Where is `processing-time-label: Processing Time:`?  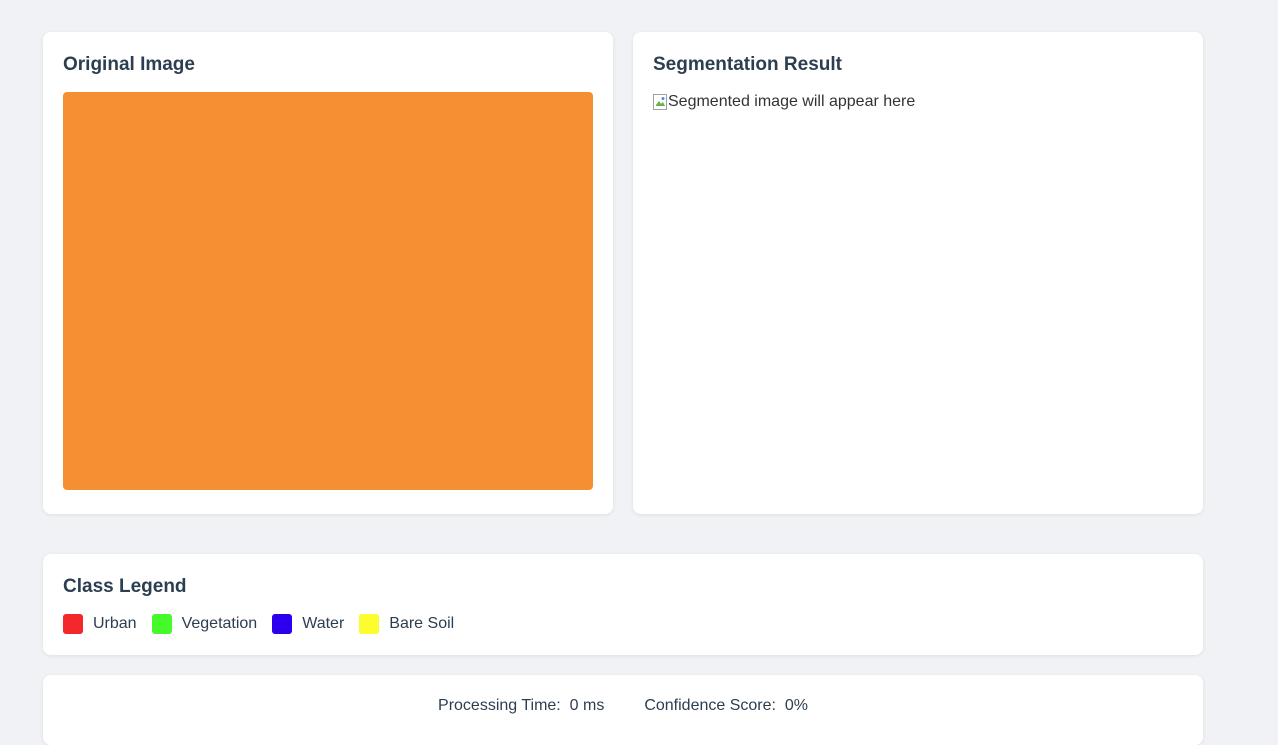
processing-time-label: Processing Time: is located at coordinates (499, 705).